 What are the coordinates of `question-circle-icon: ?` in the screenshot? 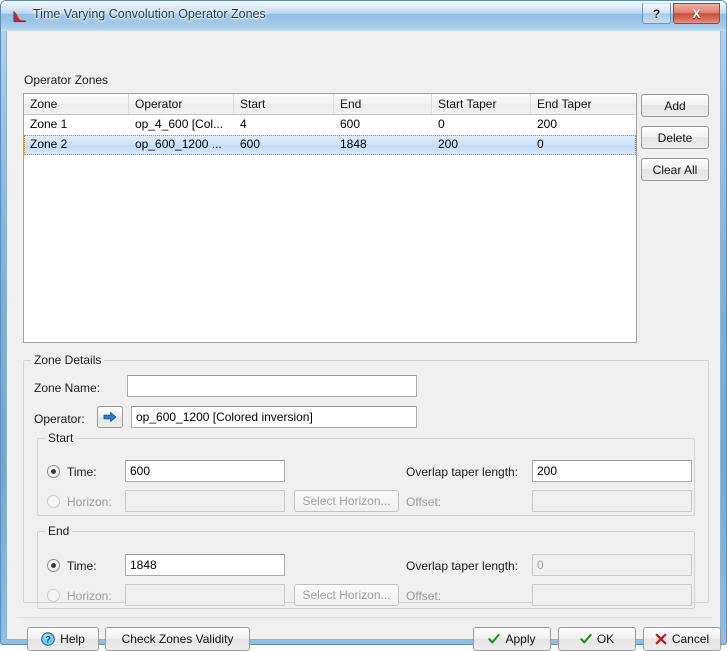 It's located at (48, 639).